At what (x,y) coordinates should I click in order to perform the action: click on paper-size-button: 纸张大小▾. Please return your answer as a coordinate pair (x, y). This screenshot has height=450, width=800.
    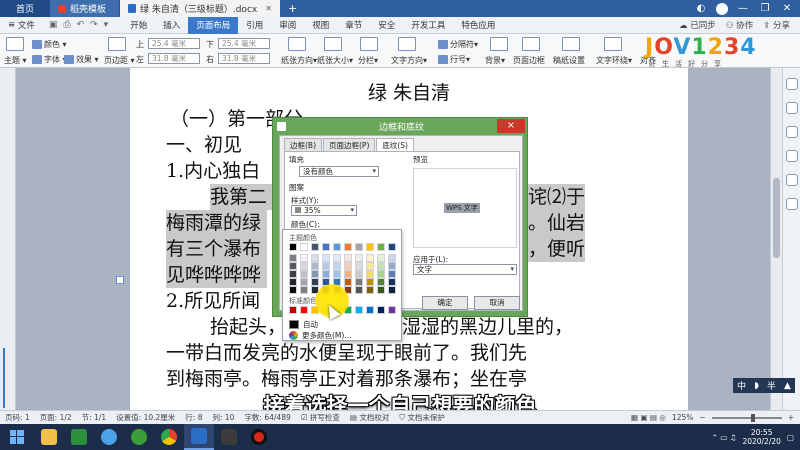
    Looking at the image, I should click on (335, 60).